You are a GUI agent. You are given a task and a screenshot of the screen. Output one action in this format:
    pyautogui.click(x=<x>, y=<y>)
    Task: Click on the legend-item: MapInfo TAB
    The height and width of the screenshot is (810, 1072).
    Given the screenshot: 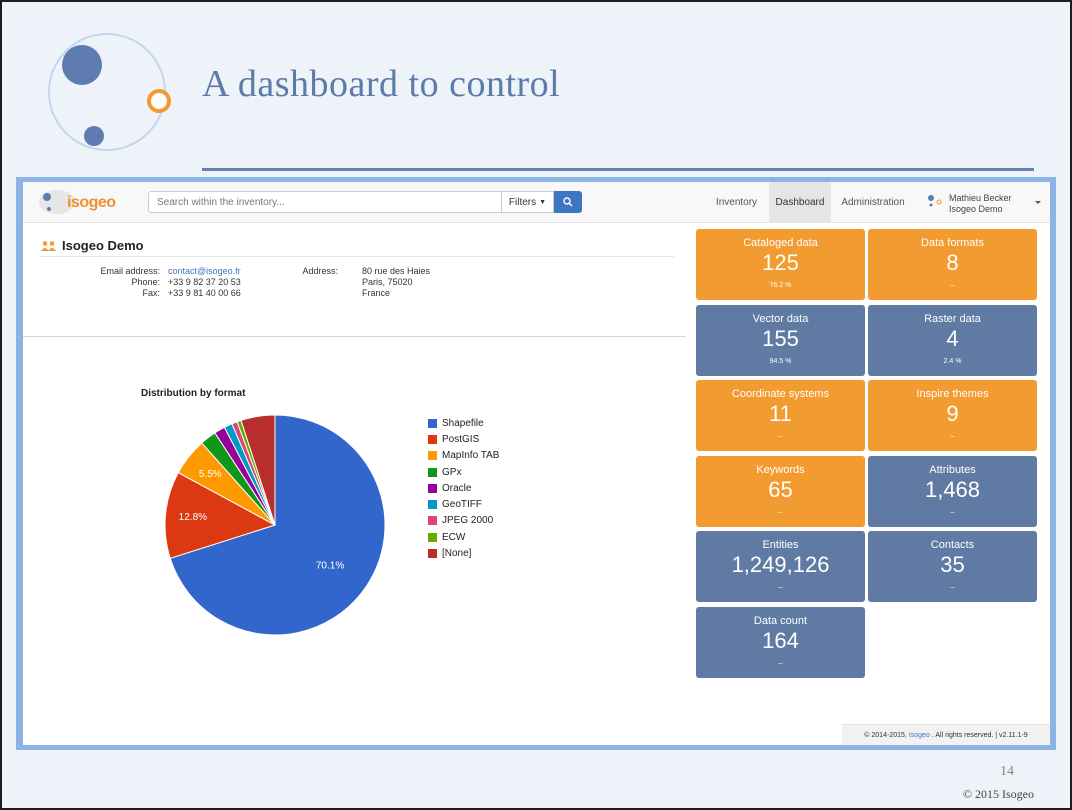 What is the action you would take?
    pyautogui.click(x=463, y=456)
    